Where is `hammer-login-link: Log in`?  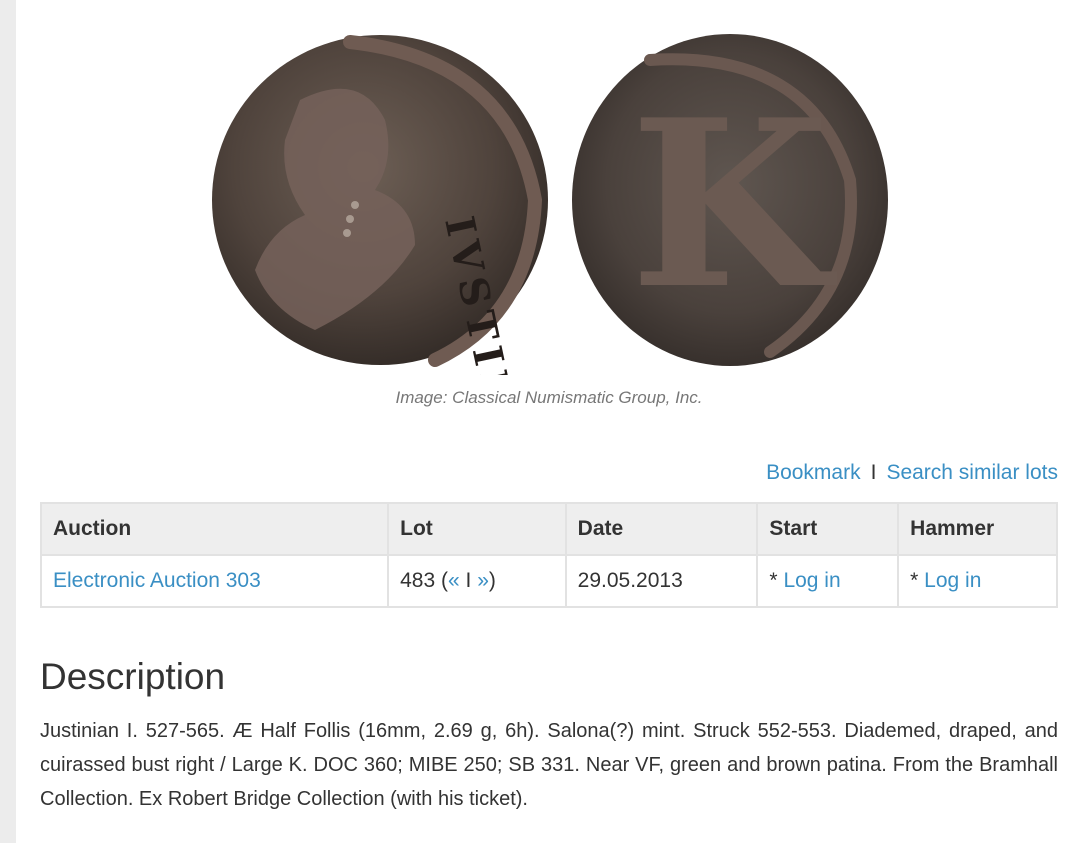
hammer-login-link: Log in is located at coordinates (952, 580).